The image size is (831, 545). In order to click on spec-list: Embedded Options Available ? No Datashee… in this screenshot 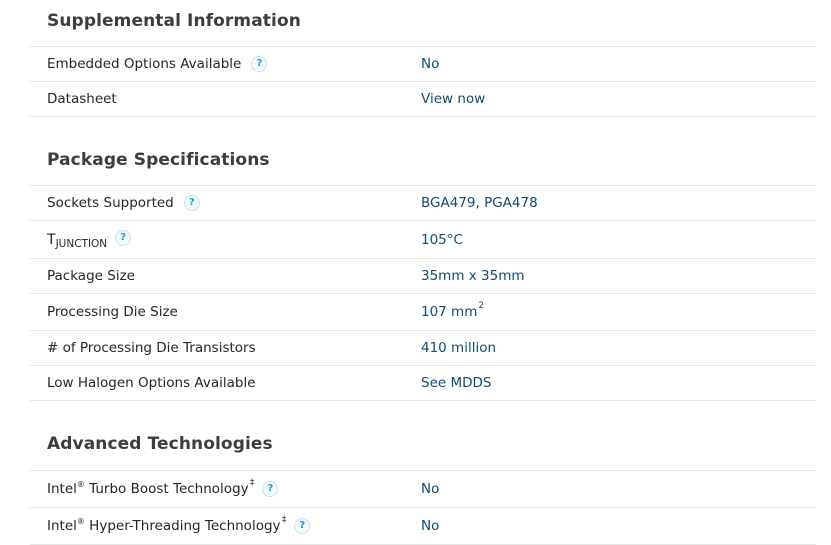, I will do `click(423, 81)`.